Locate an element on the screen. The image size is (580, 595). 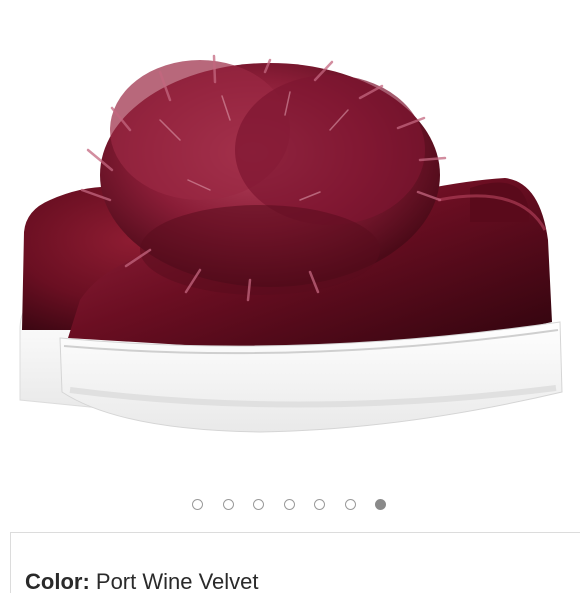
color-row: Color: Port Wine Velvet is located at coordinates (142, 582).